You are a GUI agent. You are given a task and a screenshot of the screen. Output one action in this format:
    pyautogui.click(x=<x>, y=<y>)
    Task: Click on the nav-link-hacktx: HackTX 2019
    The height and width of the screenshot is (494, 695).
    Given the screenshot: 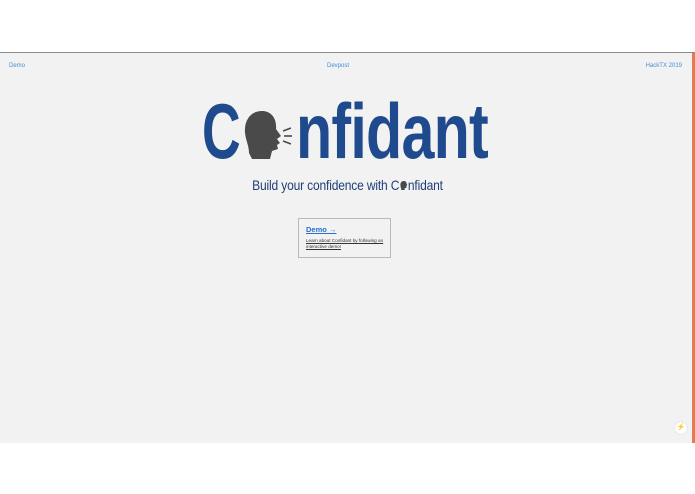 What is the action you would take?
    pyautogui.click(x=664, y=66)
    